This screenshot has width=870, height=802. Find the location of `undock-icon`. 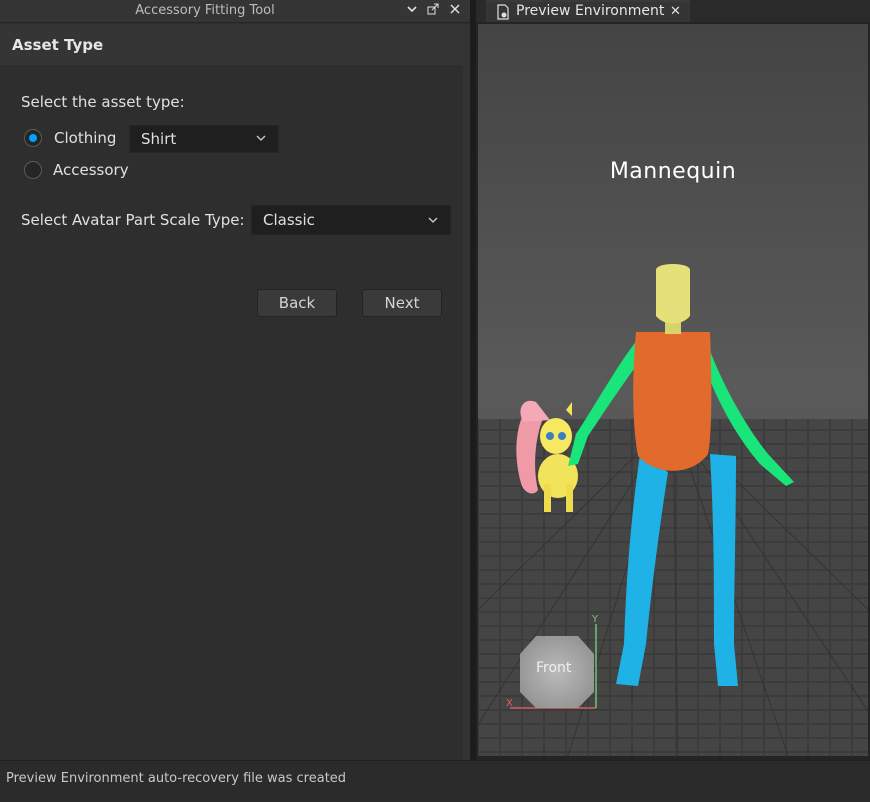

undock-icon is located at coordinates (433, 10).